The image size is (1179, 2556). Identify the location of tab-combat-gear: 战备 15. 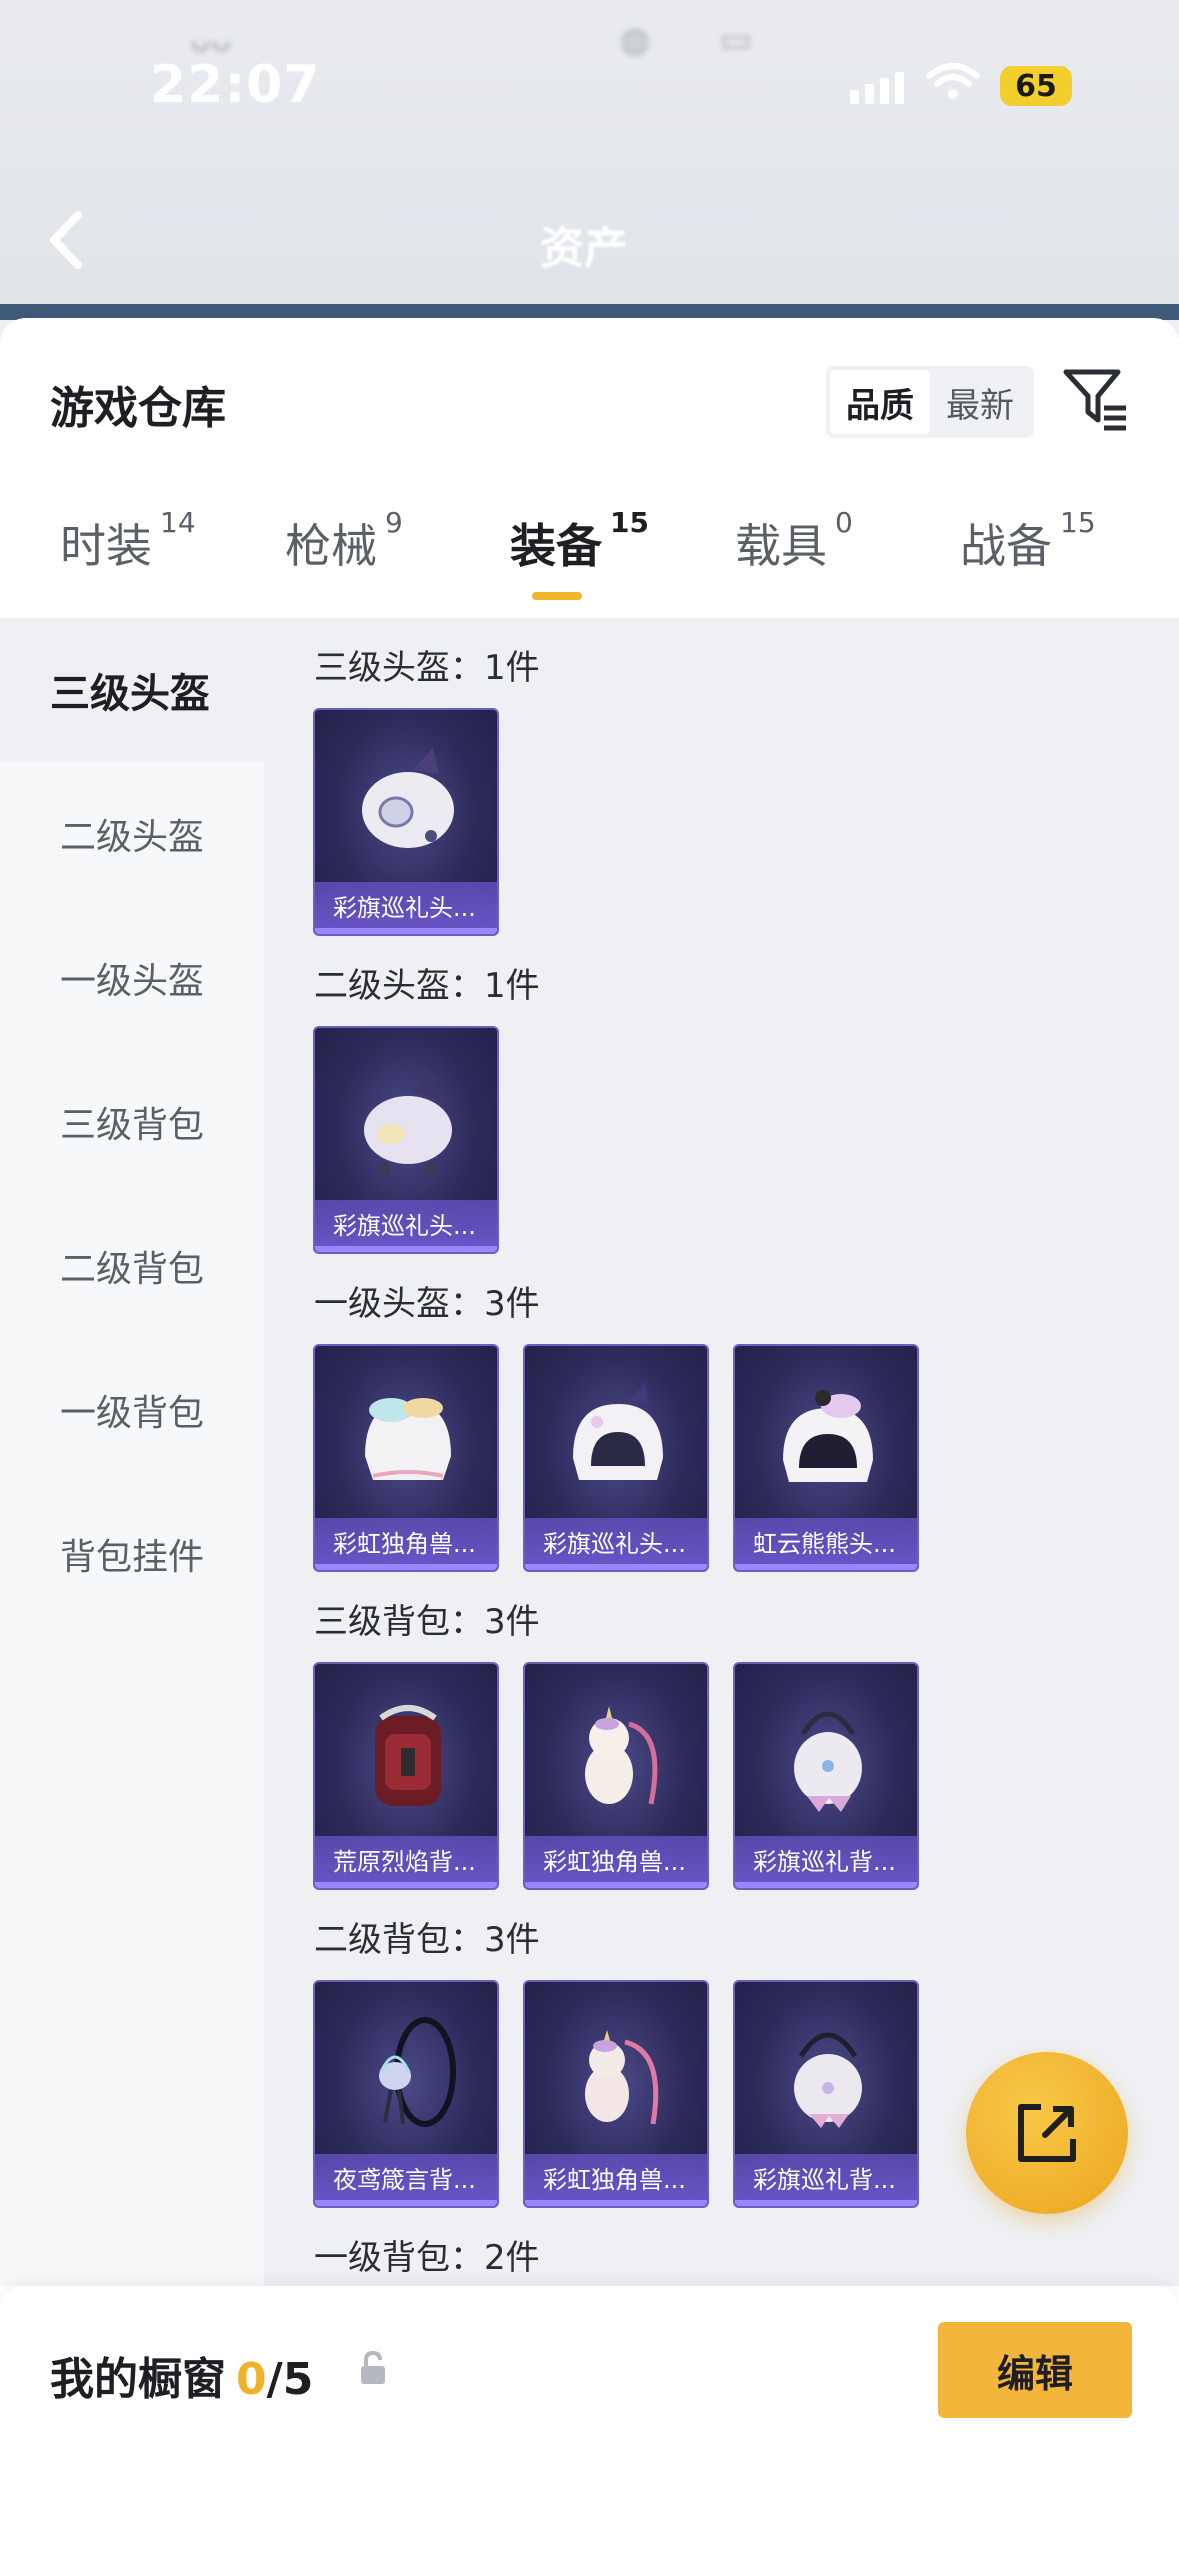
(1028, 541).